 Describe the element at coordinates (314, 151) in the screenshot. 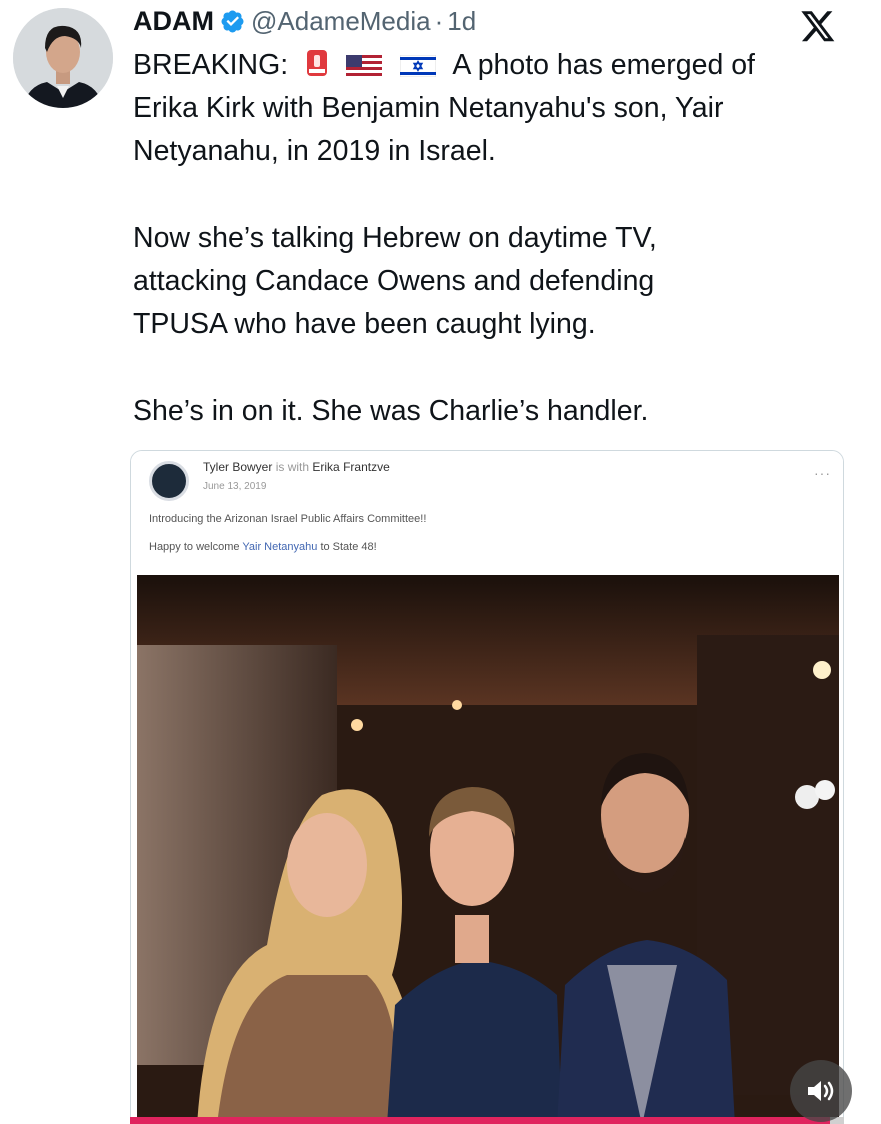

I see `tweet-text-line: Netyanahu, in 2019 in Israel.` at that location.